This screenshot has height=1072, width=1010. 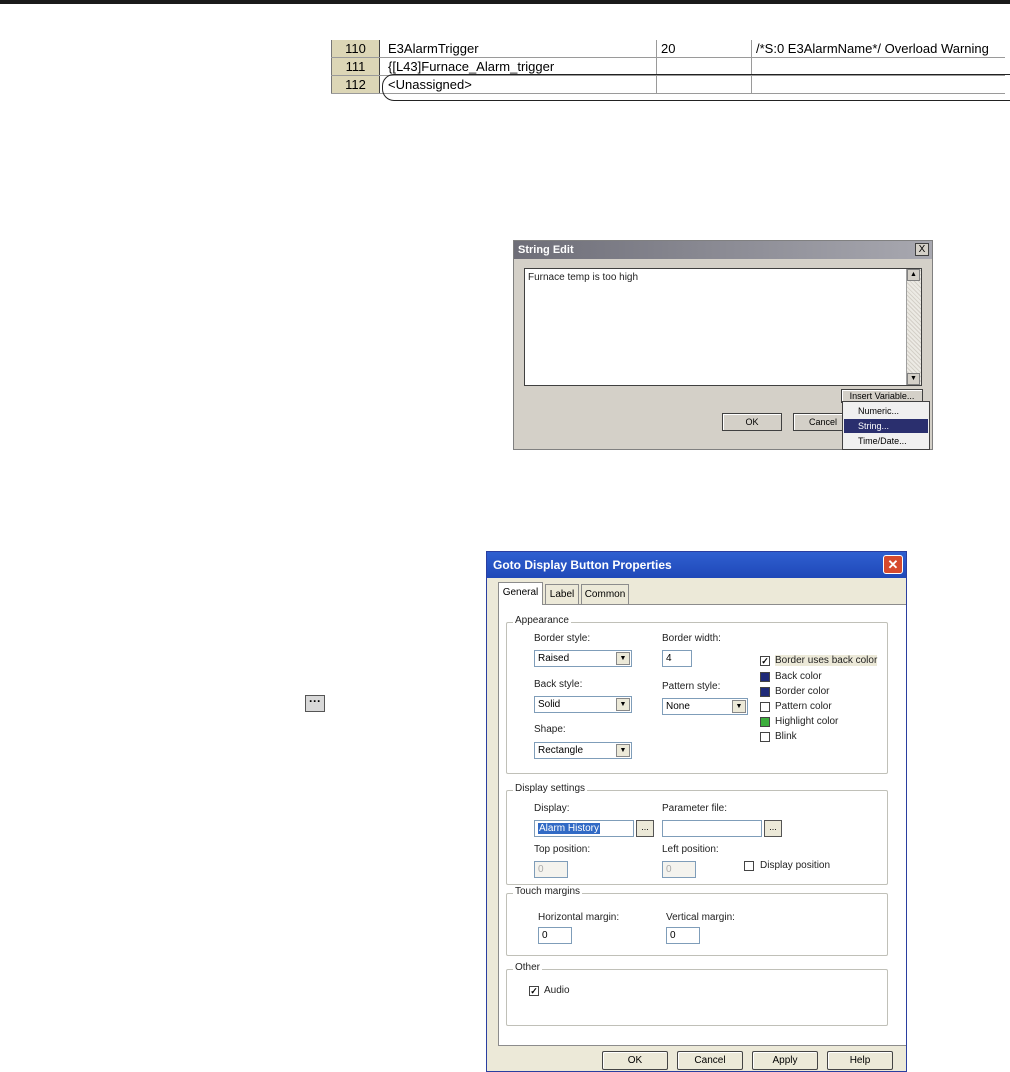 What do you see at coordinates (520, 66) in the screenshot?
I see `trigger-name-cell: {[L43]Furnace_Alarm_trigger` at bounding box center [520, 66].